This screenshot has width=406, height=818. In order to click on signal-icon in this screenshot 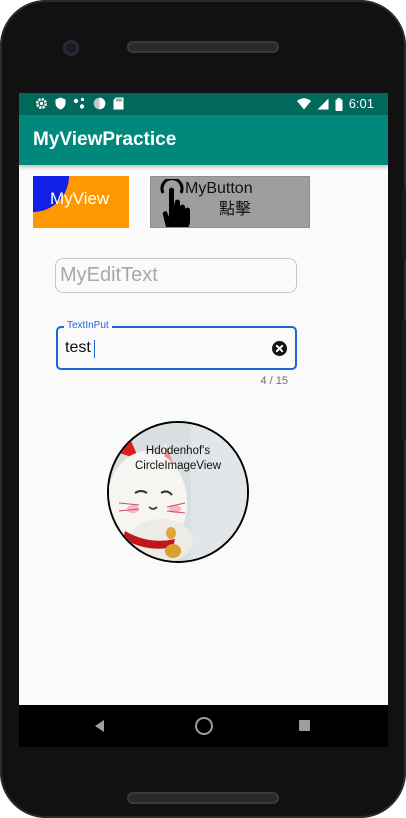, I will do `click(323, 104)`.